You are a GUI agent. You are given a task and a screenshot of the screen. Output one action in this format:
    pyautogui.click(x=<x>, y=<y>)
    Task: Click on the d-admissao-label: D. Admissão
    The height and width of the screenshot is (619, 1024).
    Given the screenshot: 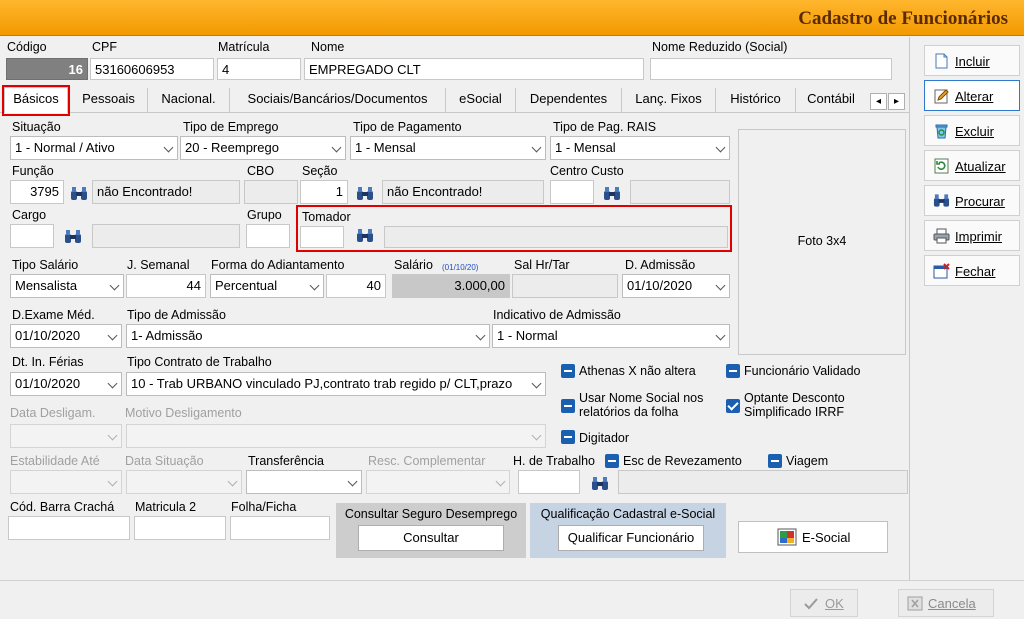 What is the action you would take?
    pyautogui.click(x=660, y=265)
    